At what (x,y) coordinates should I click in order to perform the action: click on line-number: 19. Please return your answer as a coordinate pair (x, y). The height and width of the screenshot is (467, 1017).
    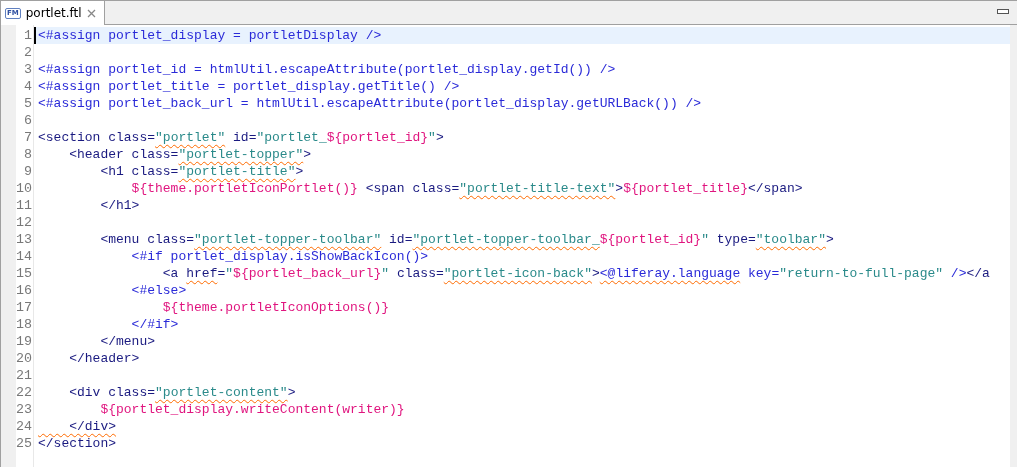
    Looking at the image, I should click on (24, 341).